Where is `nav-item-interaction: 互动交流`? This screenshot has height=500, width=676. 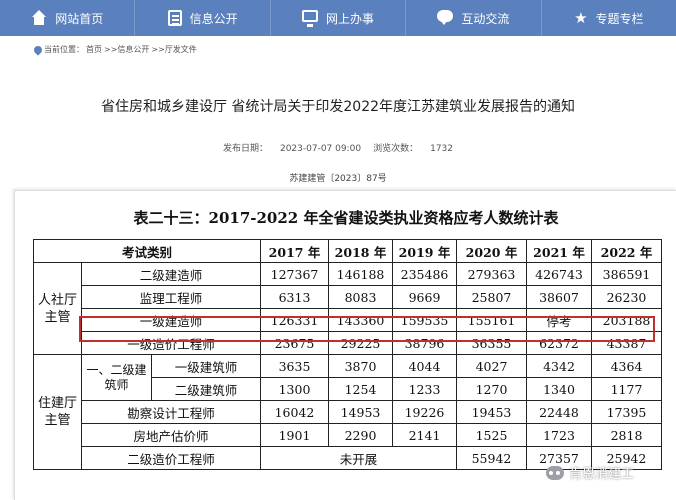 nav-item-interaction: 互动交流 is located at coordinates (474, 18).